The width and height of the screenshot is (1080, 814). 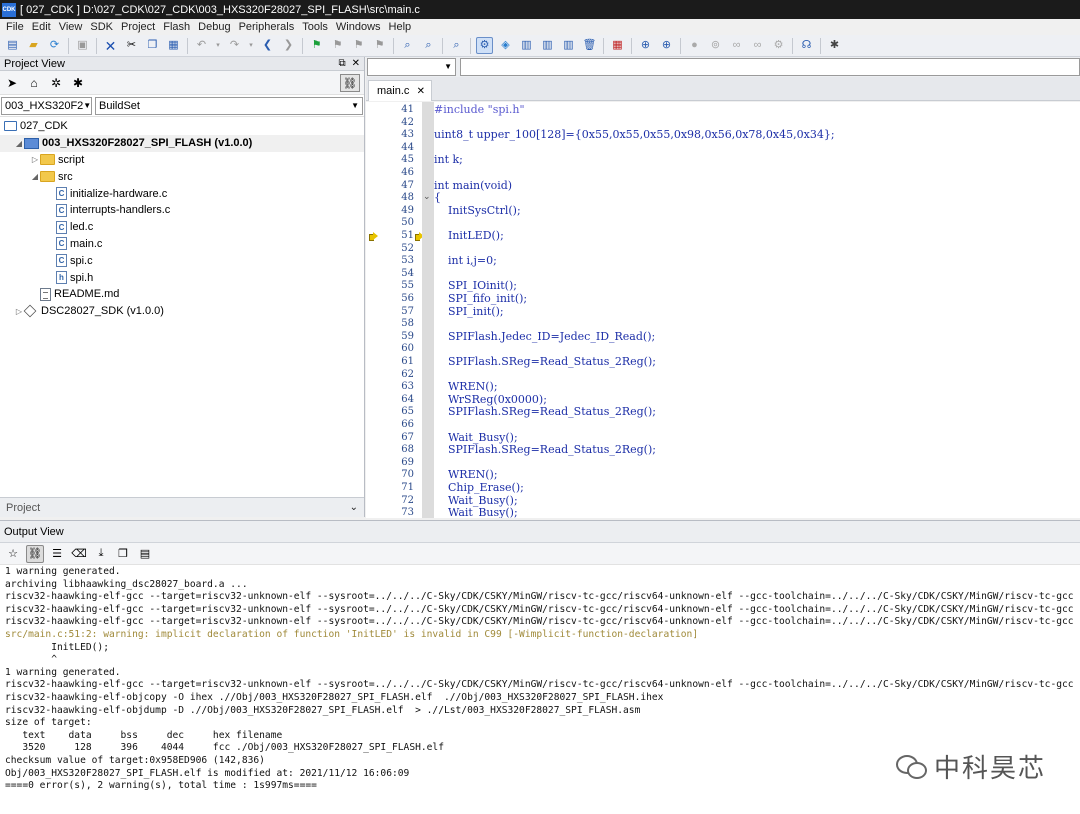 What do you see at coordinates (71, 27) in the screenshot?
I see `menu-view: View` at bounding box center [71, 27].